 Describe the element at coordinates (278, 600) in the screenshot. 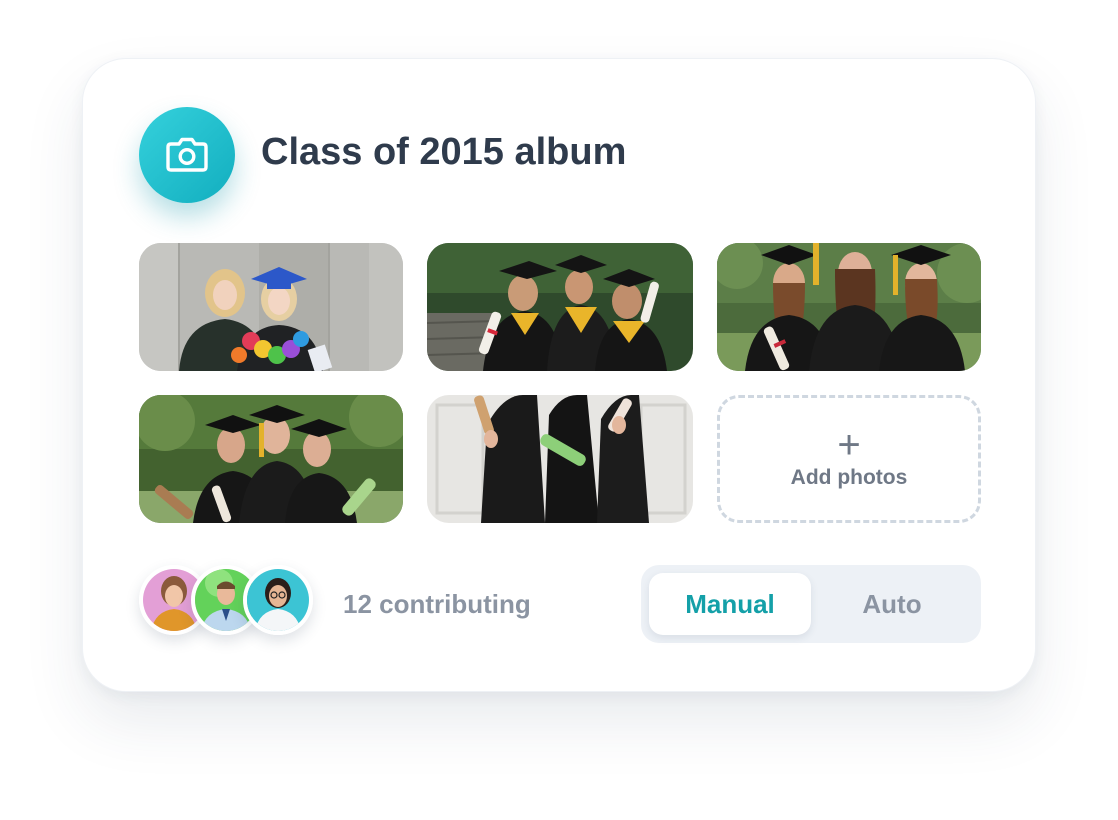

I see `avatar-woman-teal` at that location.